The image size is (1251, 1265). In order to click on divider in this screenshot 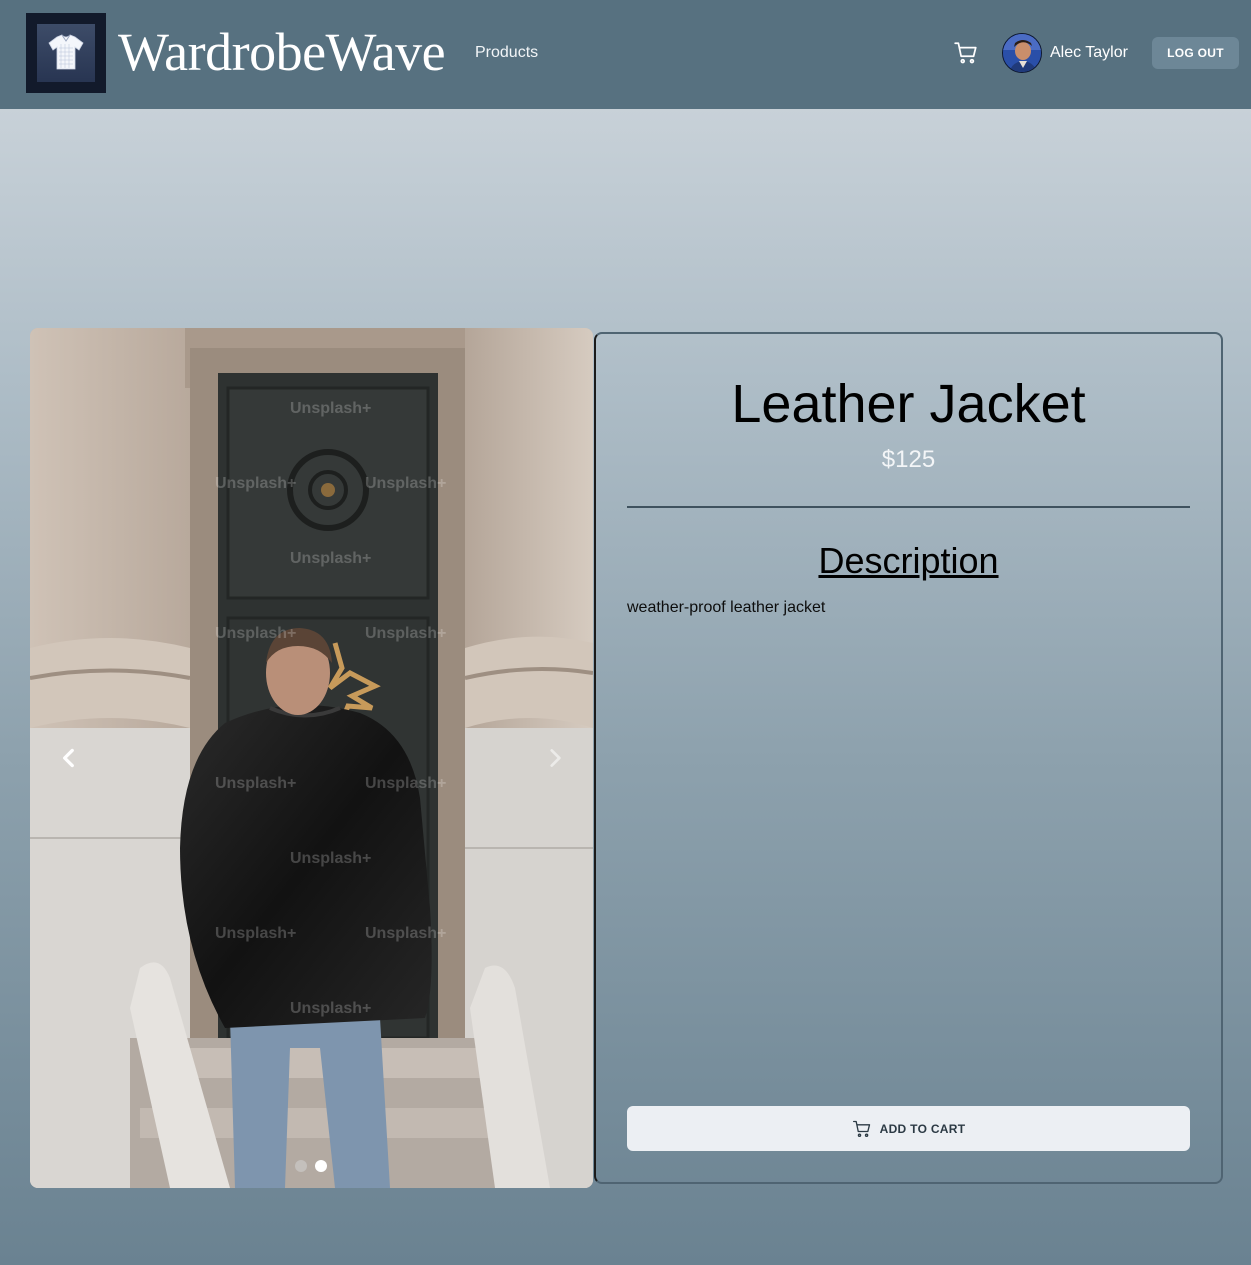, I will do `click(908, 507)`.